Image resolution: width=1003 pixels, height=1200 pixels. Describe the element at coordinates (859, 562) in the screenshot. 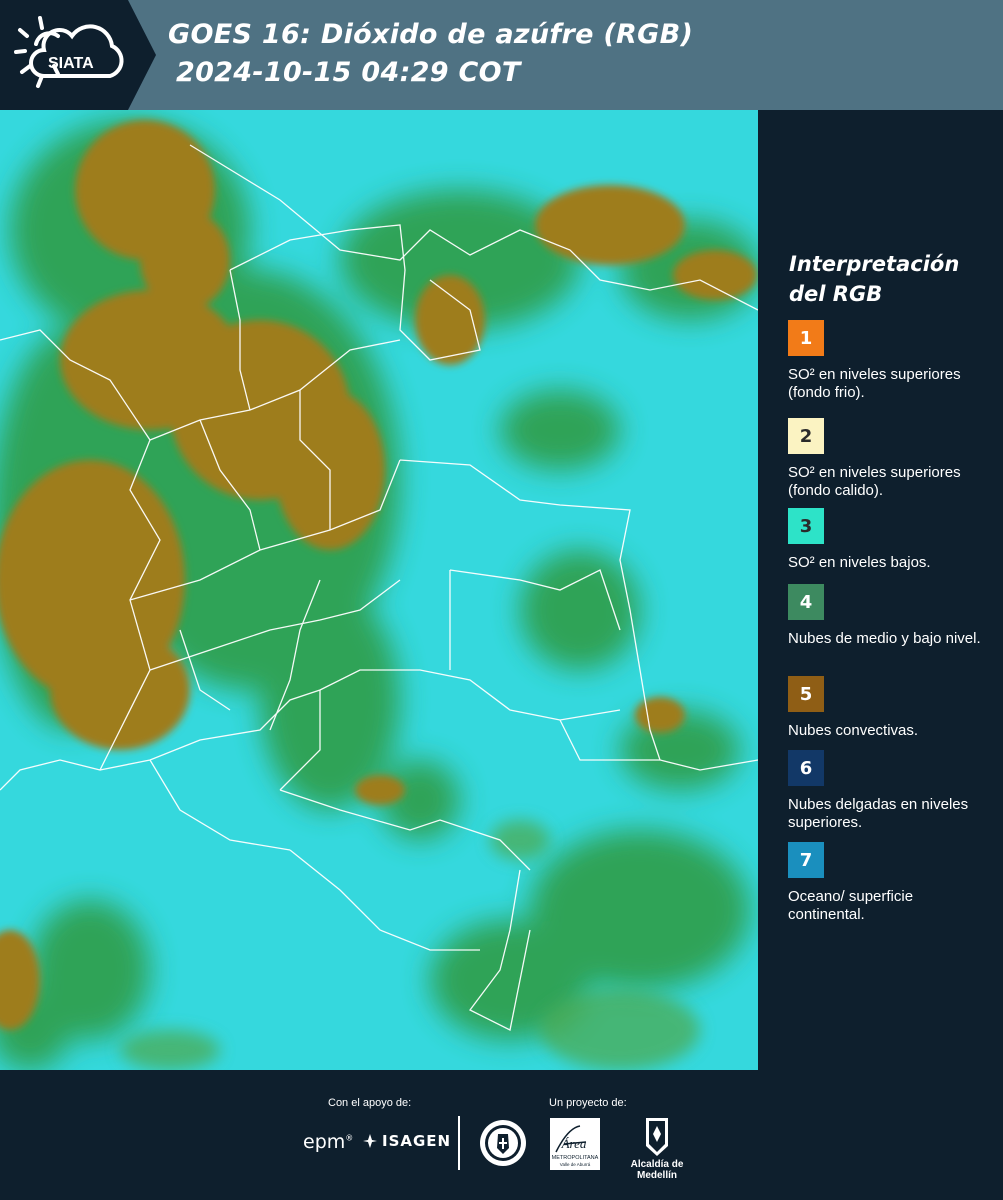

I see `legend-label-3: SO² en niveles bajos.` at that location.